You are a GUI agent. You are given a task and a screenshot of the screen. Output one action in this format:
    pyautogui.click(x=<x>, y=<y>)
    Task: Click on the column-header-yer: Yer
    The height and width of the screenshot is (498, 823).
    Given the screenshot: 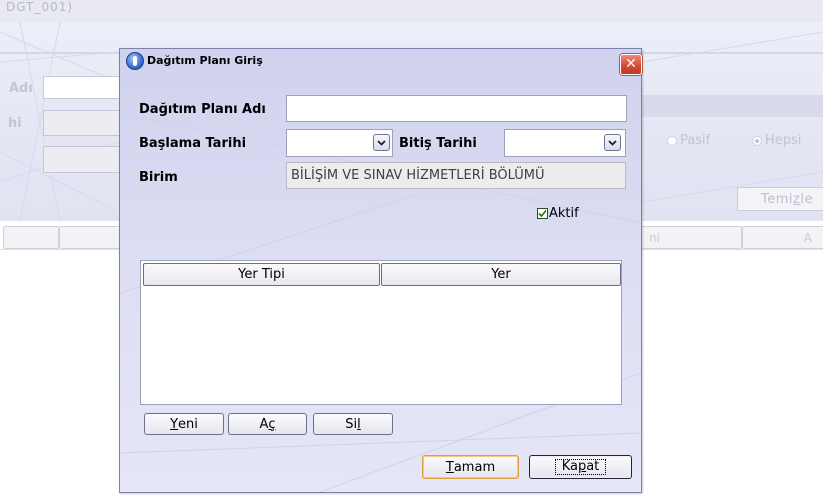 What is the action you would take?
    pyautogui.click(x=501, y=274)
    